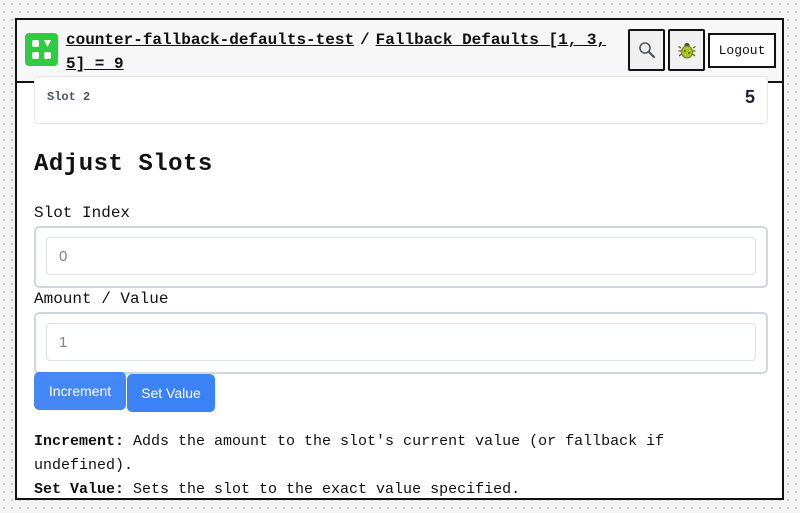  What do you see at coordinates (401, 100) in the screenshot?
I see `slot-card: Slot 2 5` at bounding box center [401, 100].